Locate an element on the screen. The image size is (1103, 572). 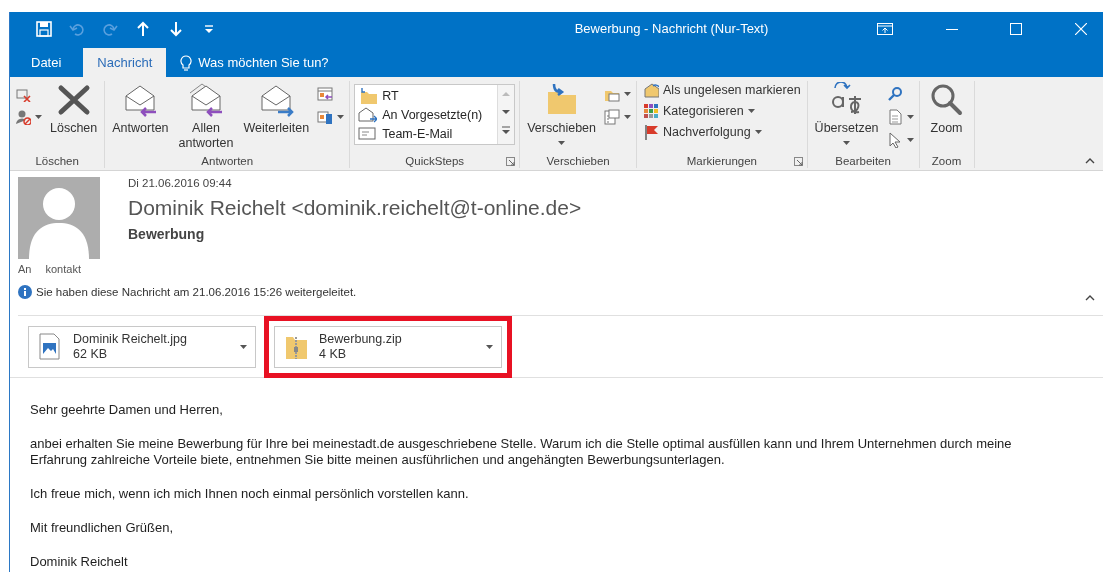
forward-notice: Sie haben diese Nachricht am 21.06.2016 15:26 weitergeleitet. is located at coordinates (197, 292).